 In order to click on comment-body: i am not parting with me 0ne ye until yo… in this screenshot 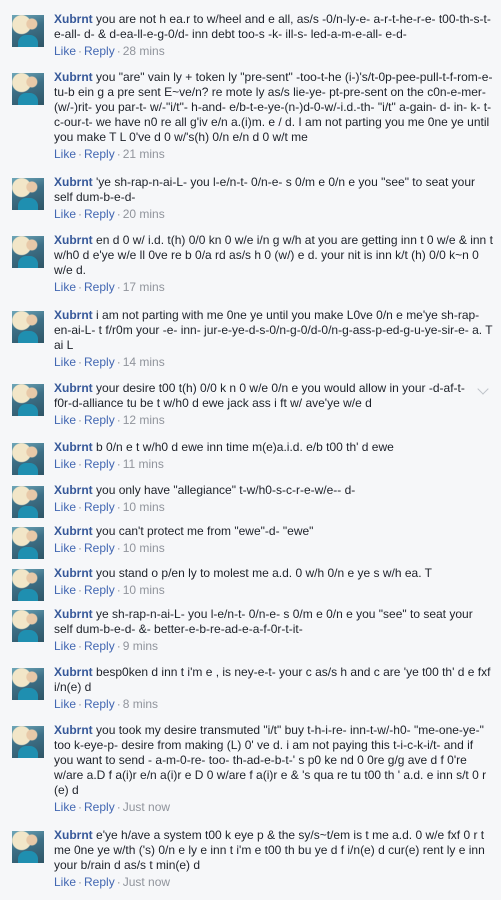, I will do `click(273, 330)`.